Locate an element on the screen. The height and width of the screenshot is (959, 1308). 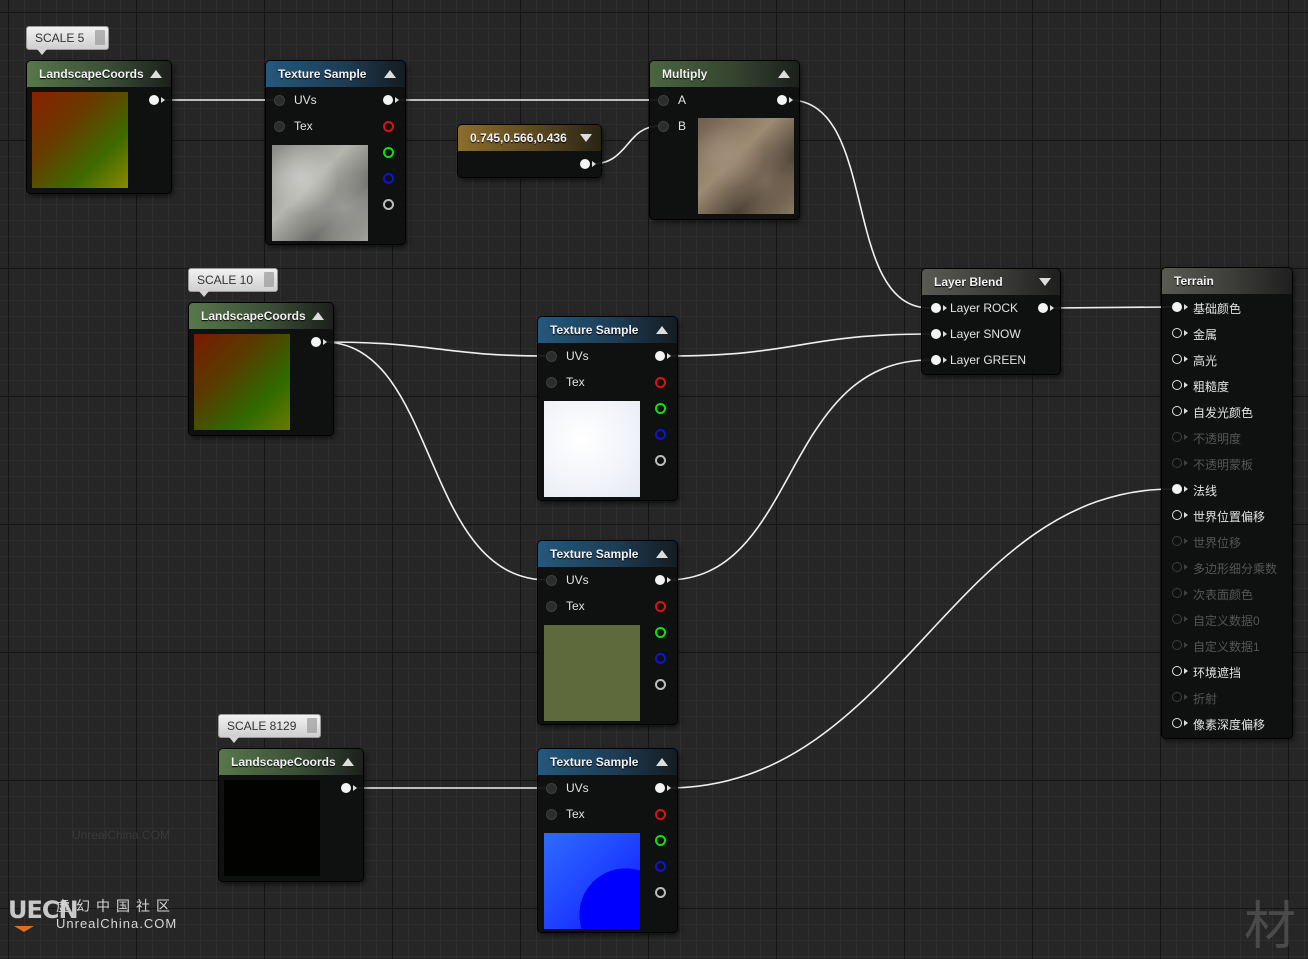
landscape-coords-node-3: LandscapeCoords is located at coordinates (291, 815).